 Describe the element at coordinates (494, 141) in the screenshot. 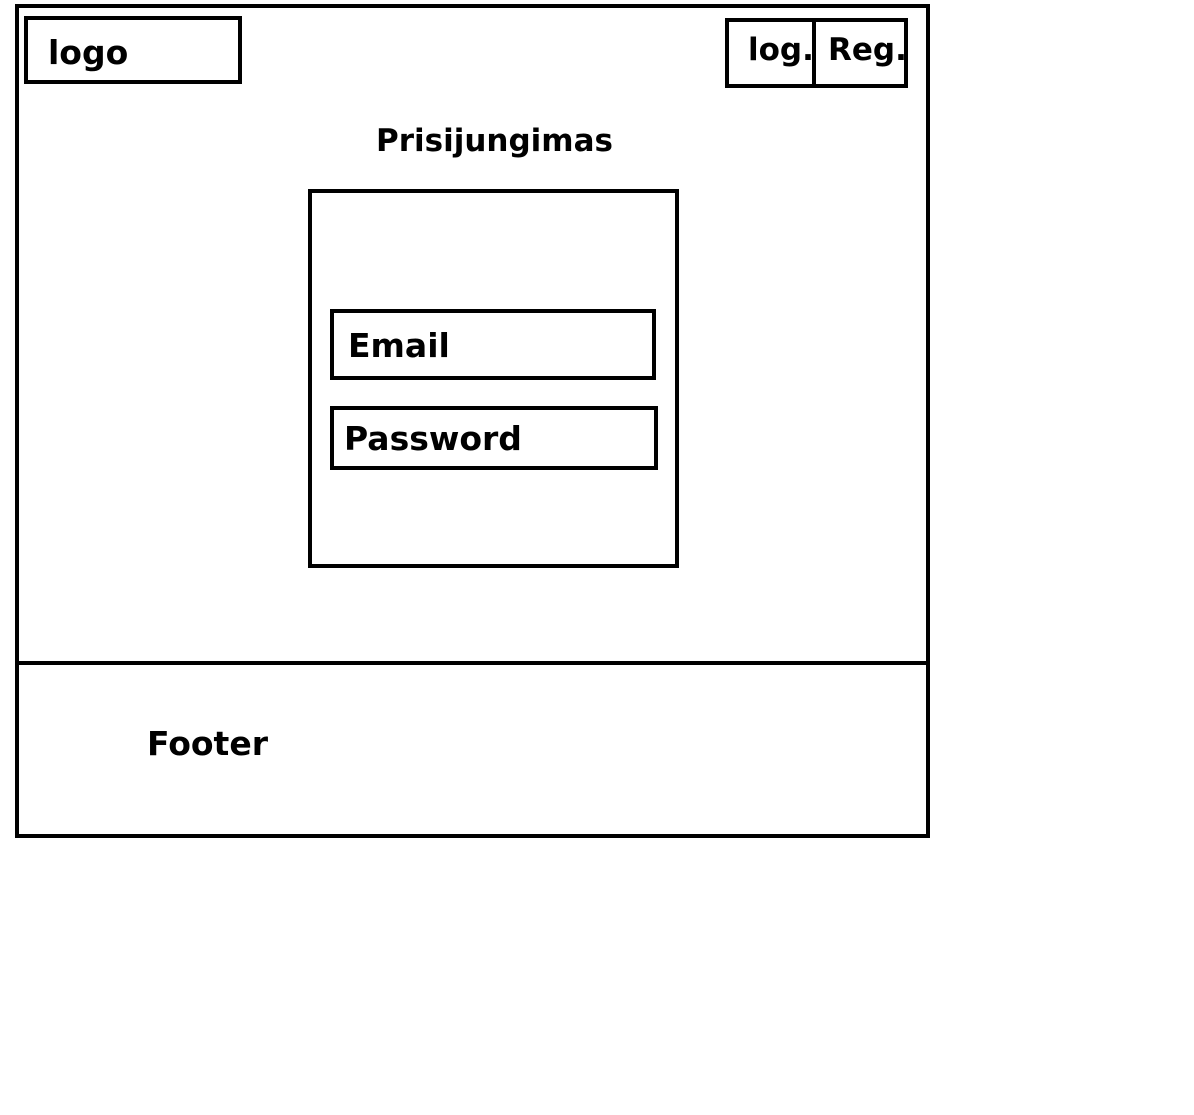

I see `page-title: Prisijungimas` at that location.